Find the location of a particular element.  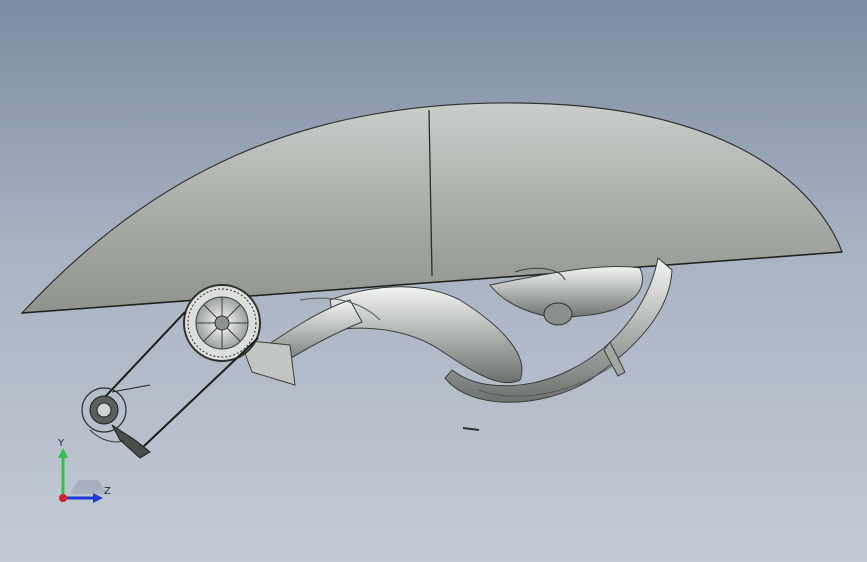

x-axis-origin is located at coordinates (63, 498).